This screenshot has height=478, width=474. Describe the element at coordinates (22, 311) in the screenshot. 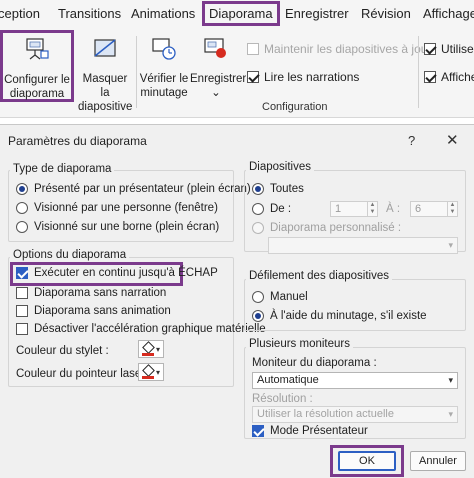

I see `no-animation-checkbox` at that location.